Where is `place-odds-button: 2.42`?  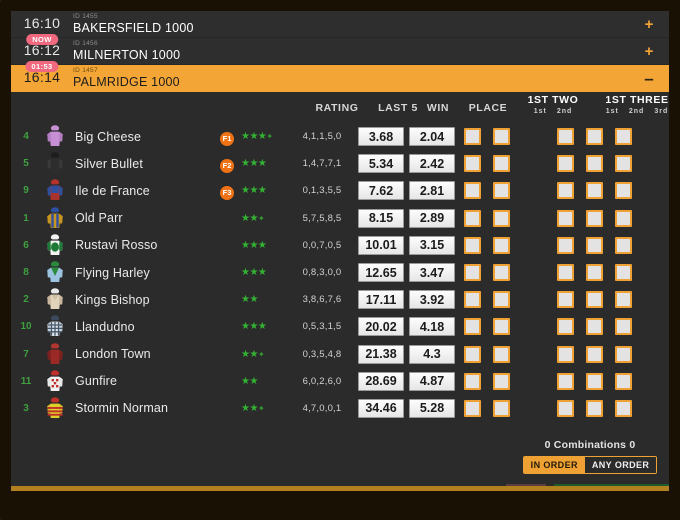
place-odds-button: 2.42 is located at coordinates (432, 164).